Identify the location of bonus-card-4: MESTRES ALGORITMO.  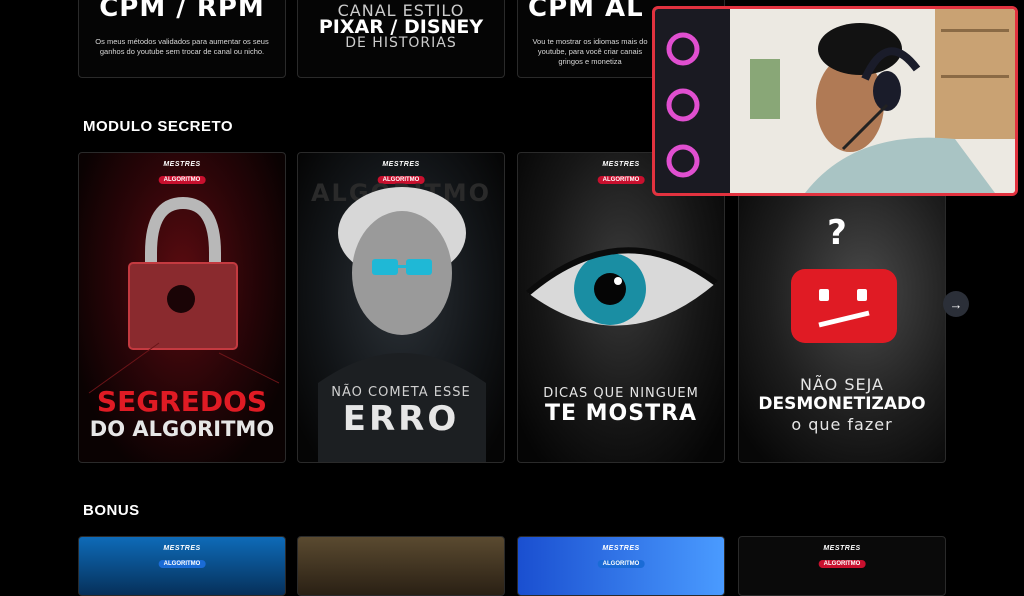
(842, 566).